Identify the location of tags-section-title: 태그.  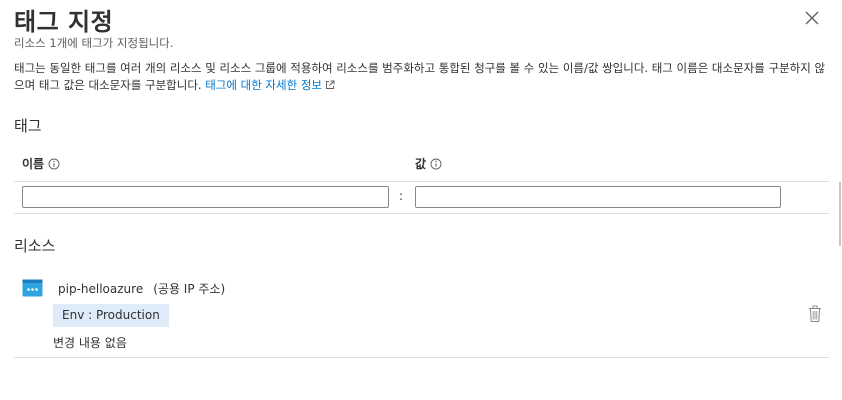
(28, 126).